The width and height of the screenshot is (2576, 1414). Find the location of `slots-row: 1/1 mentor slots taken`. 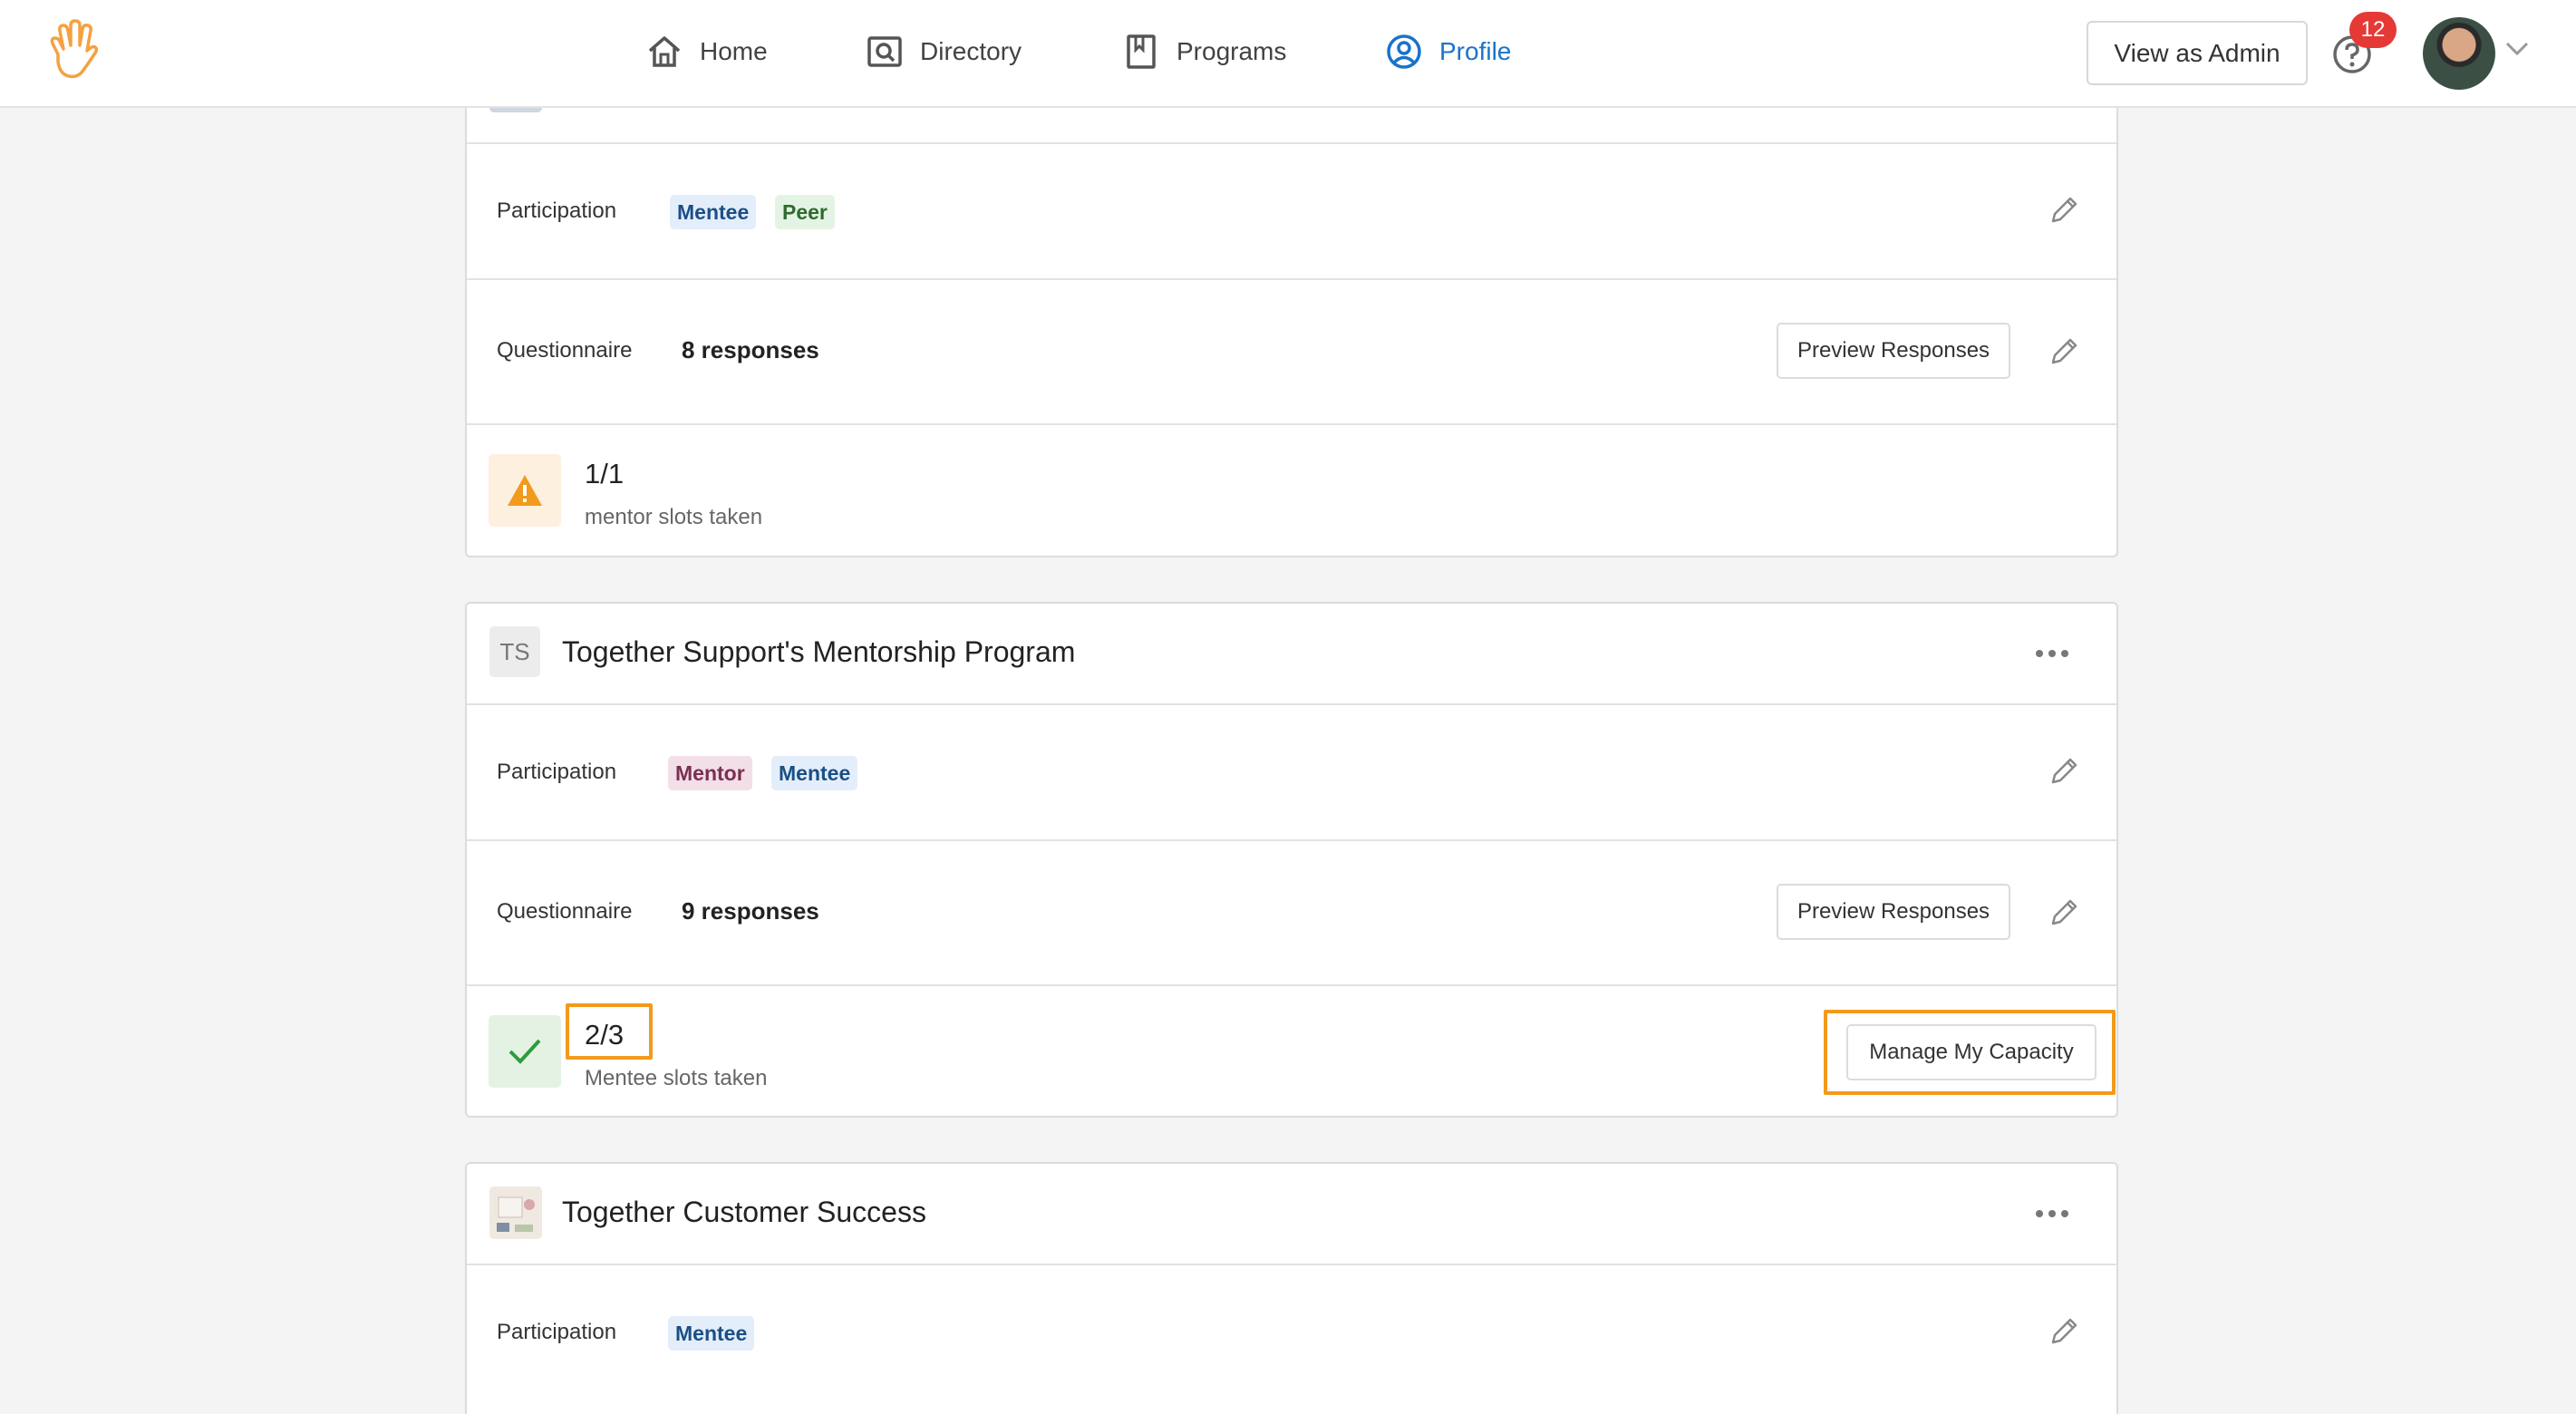

slots-row: 1/1 mentor slots taken is located at coordinates (1291, 490).